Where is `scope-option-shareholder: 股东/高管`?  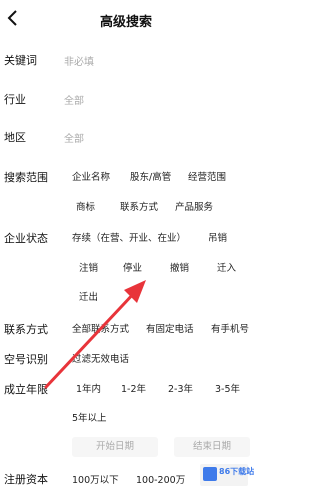 scope-option-shareholder: 股东/高管 is located at coordinates (150, 176).